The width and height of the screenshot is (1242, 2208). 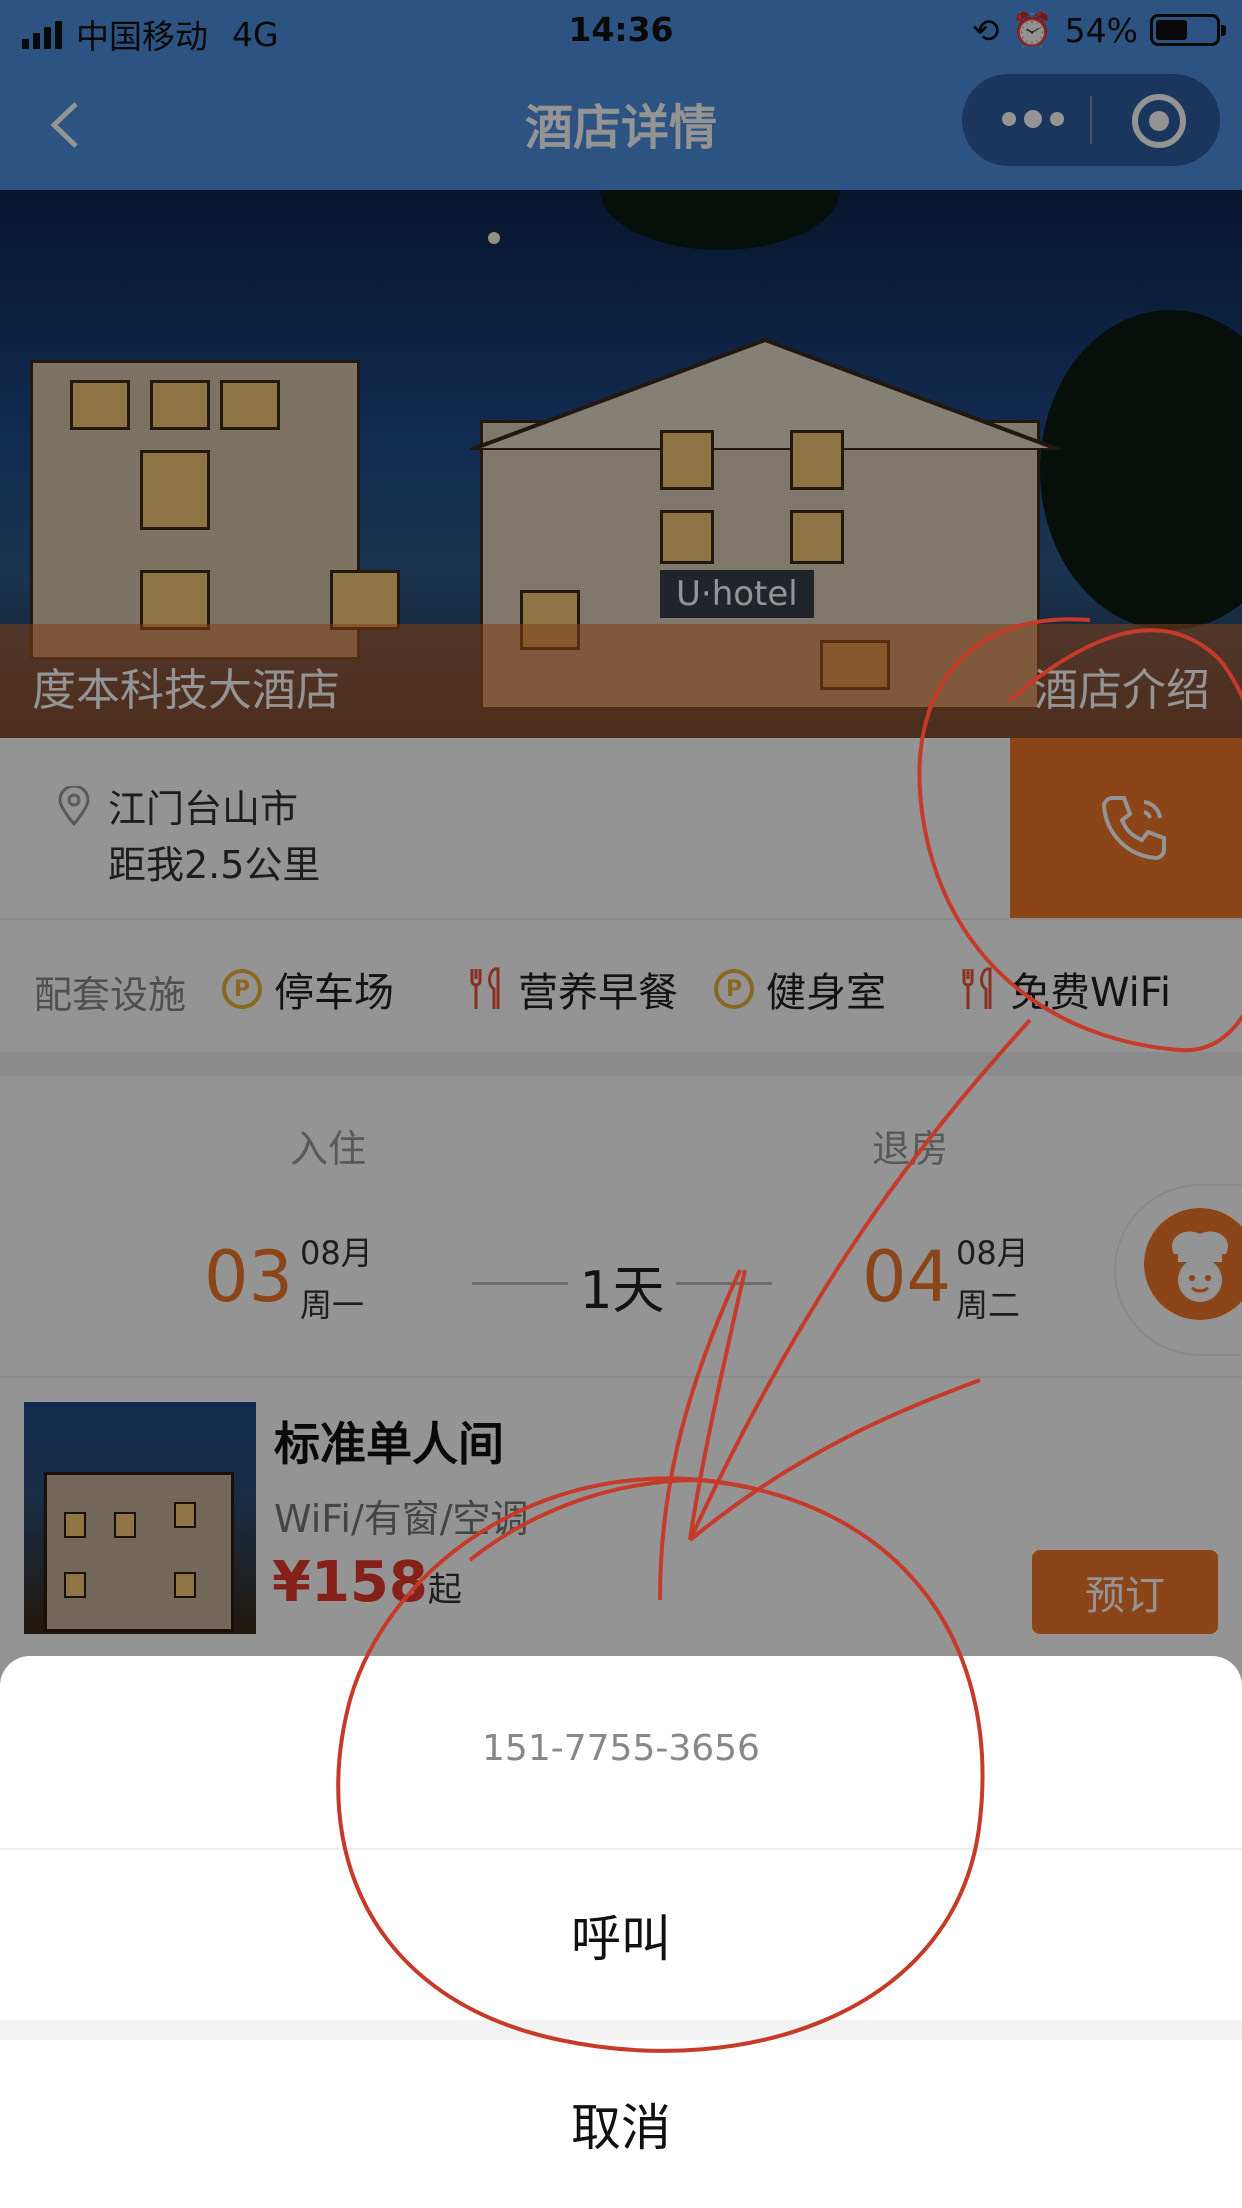 What do you see at coordinates (621, 1748) in the screenshot?
I see `phone-number: 151-7755-3656` at bounding box center [621, 1748].